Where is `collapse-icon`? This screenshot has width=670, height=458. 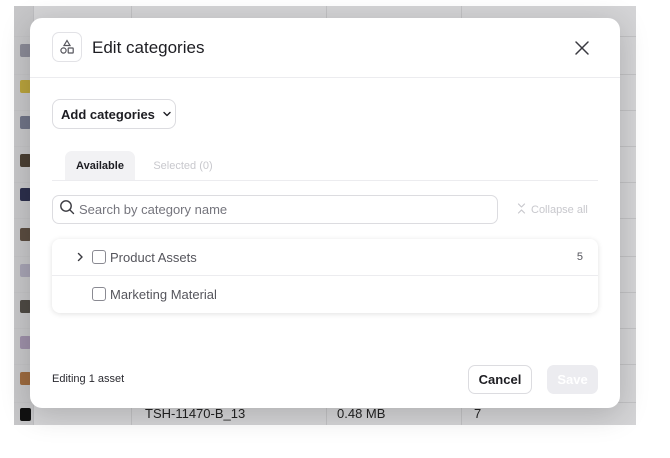
collapse-icon is located at coordinates (521, 210).